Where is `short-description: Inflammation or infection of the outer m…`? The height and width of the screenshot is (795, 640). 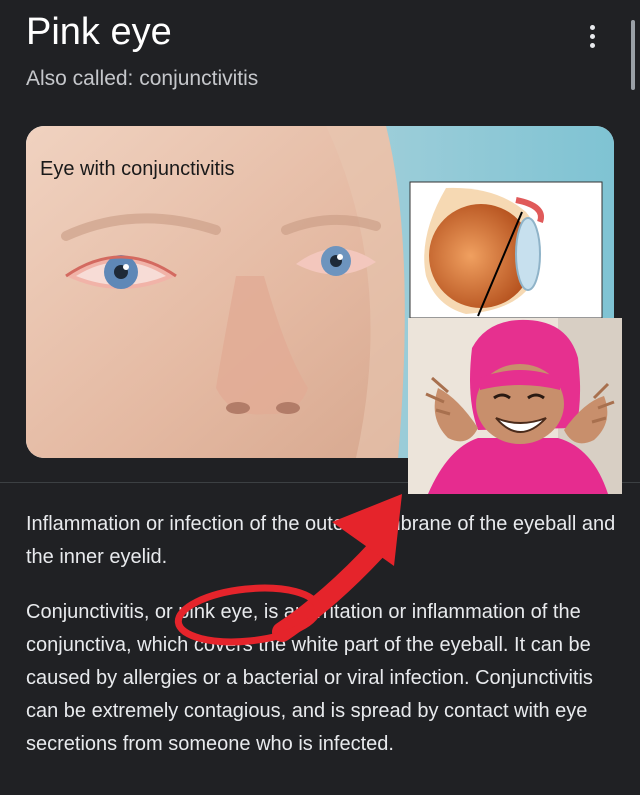 short-description: Inflammation or infection of the outer m… is located at coordinates (321, 540).